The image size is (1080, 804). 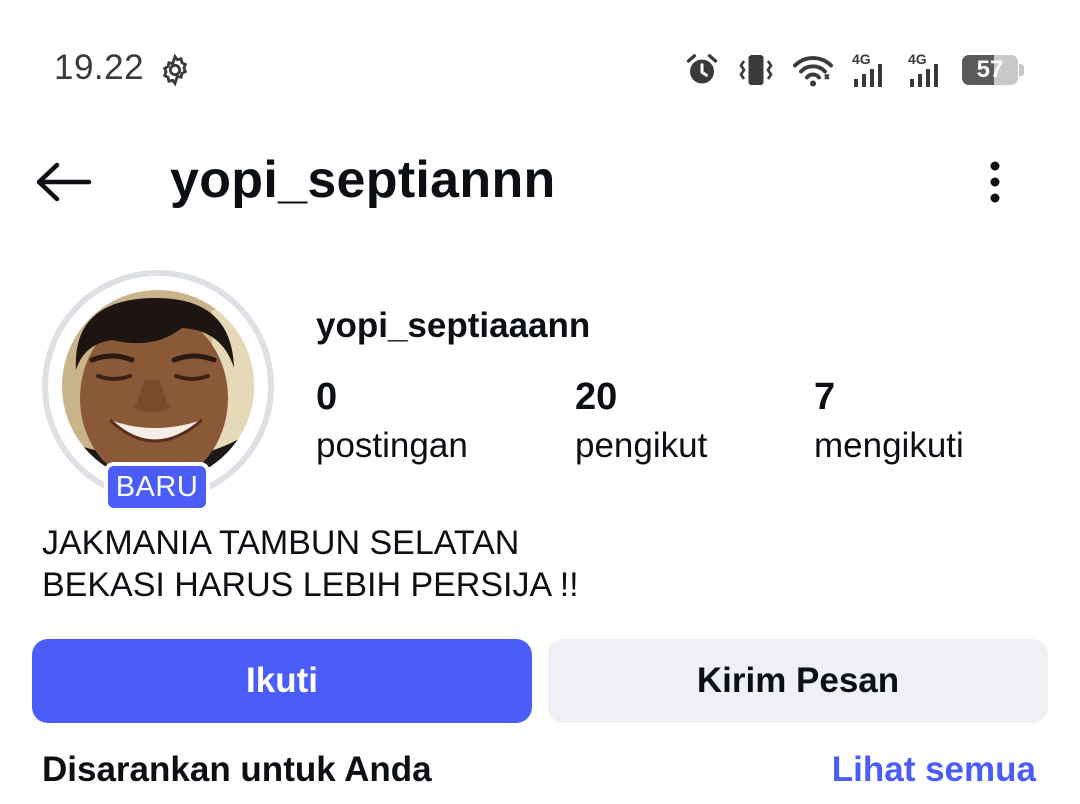 I want to click on stat-posts-value: 0, so click(x=327, y=397).